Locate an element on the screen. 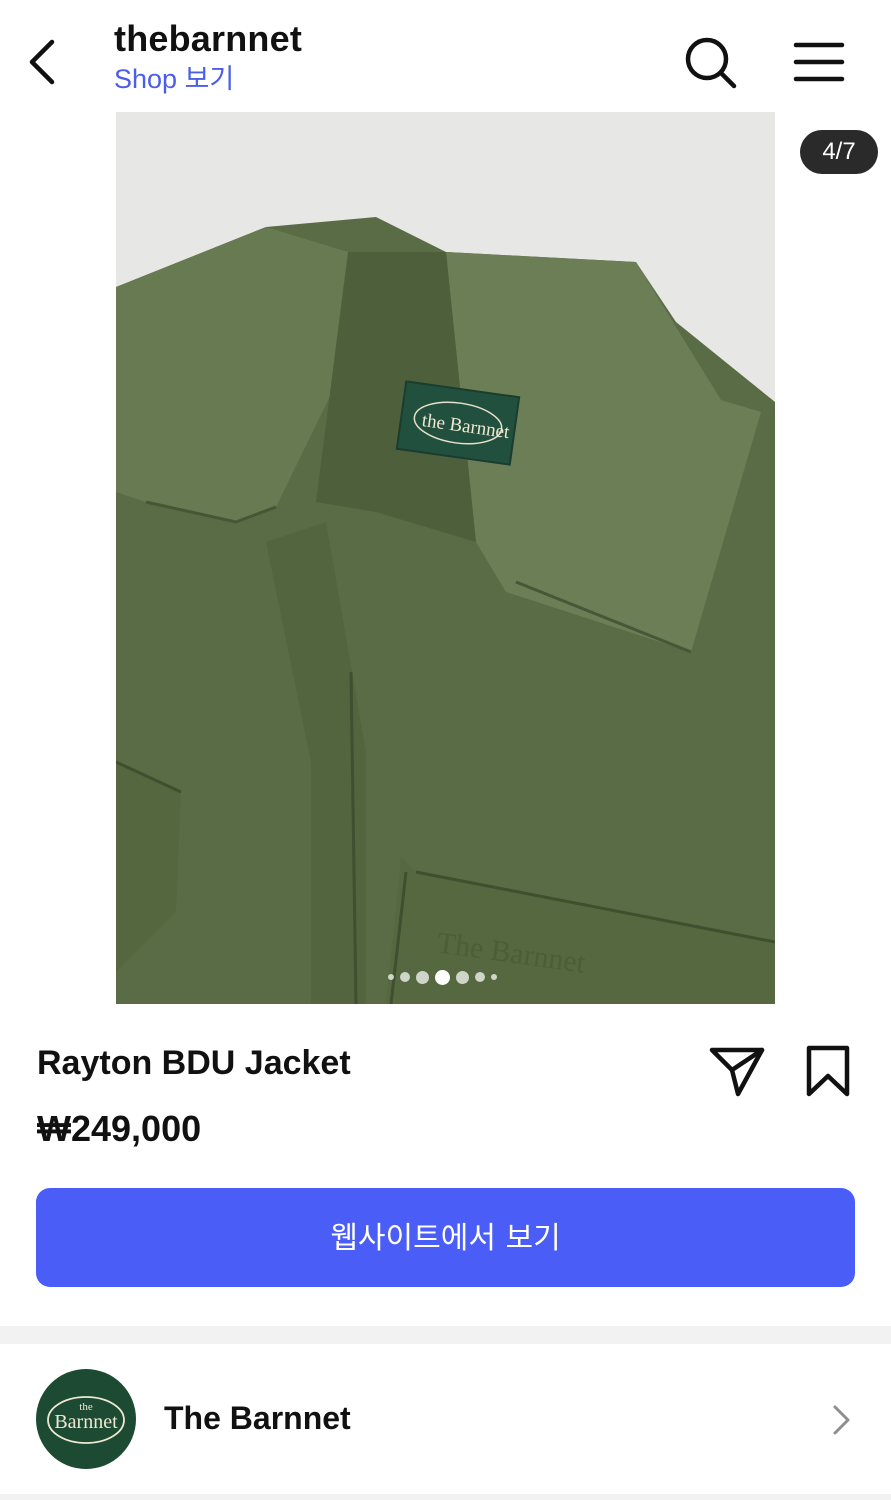 This screenshot has height=1500, width=891. chevron-right-icon is located at coordinates (841, 1420).